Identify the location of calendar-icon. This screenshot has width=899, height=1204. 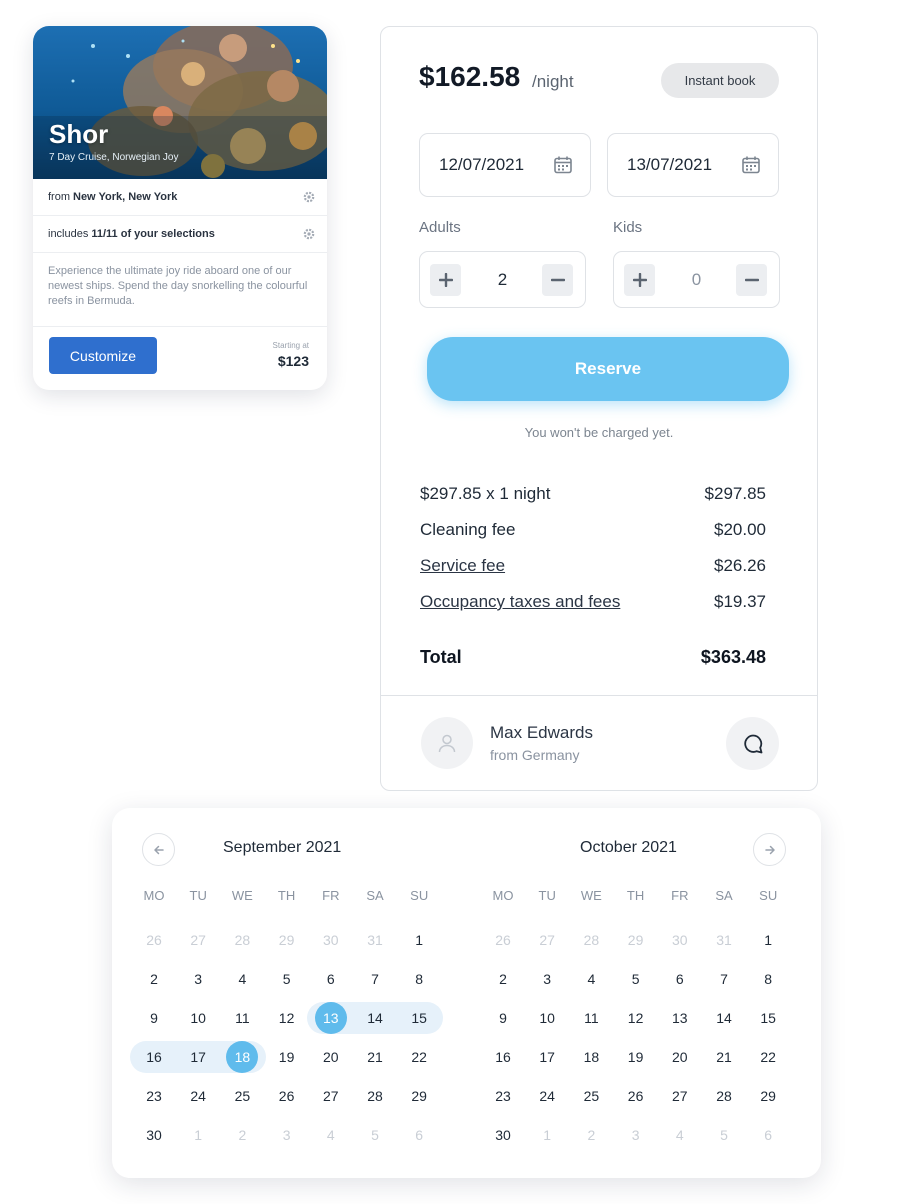
(751, 165).